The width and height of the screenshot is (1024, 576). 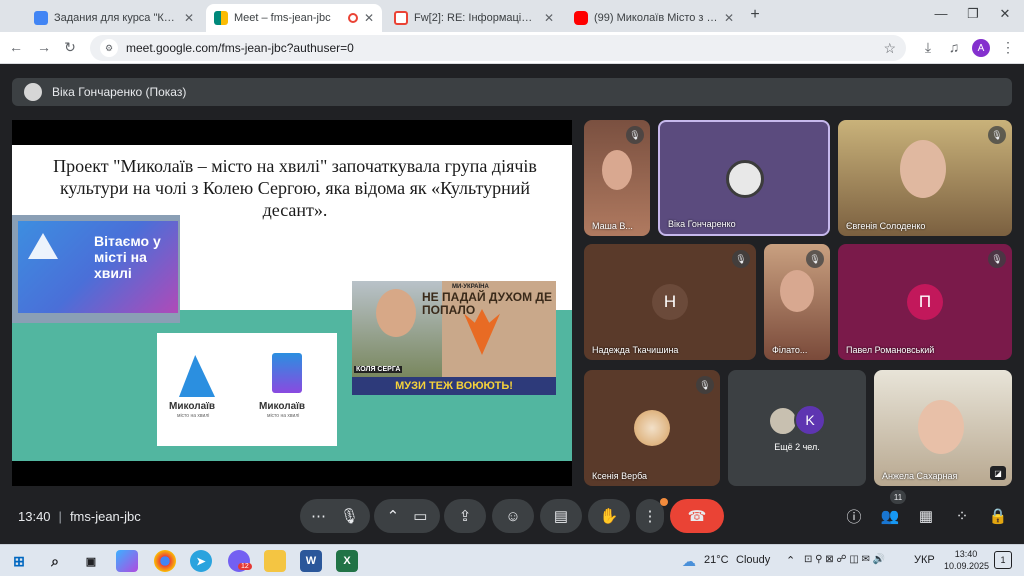 What do you see at coordinates (609, 516) in the screenshot?
I see `raise-hand-button: ✋` at bounding box center [609, 516].